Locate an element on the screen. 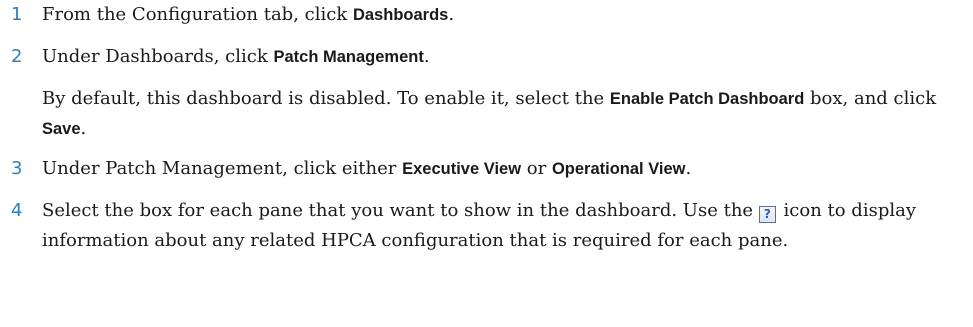  step-number: 1 is located at coordinates (17, 14).